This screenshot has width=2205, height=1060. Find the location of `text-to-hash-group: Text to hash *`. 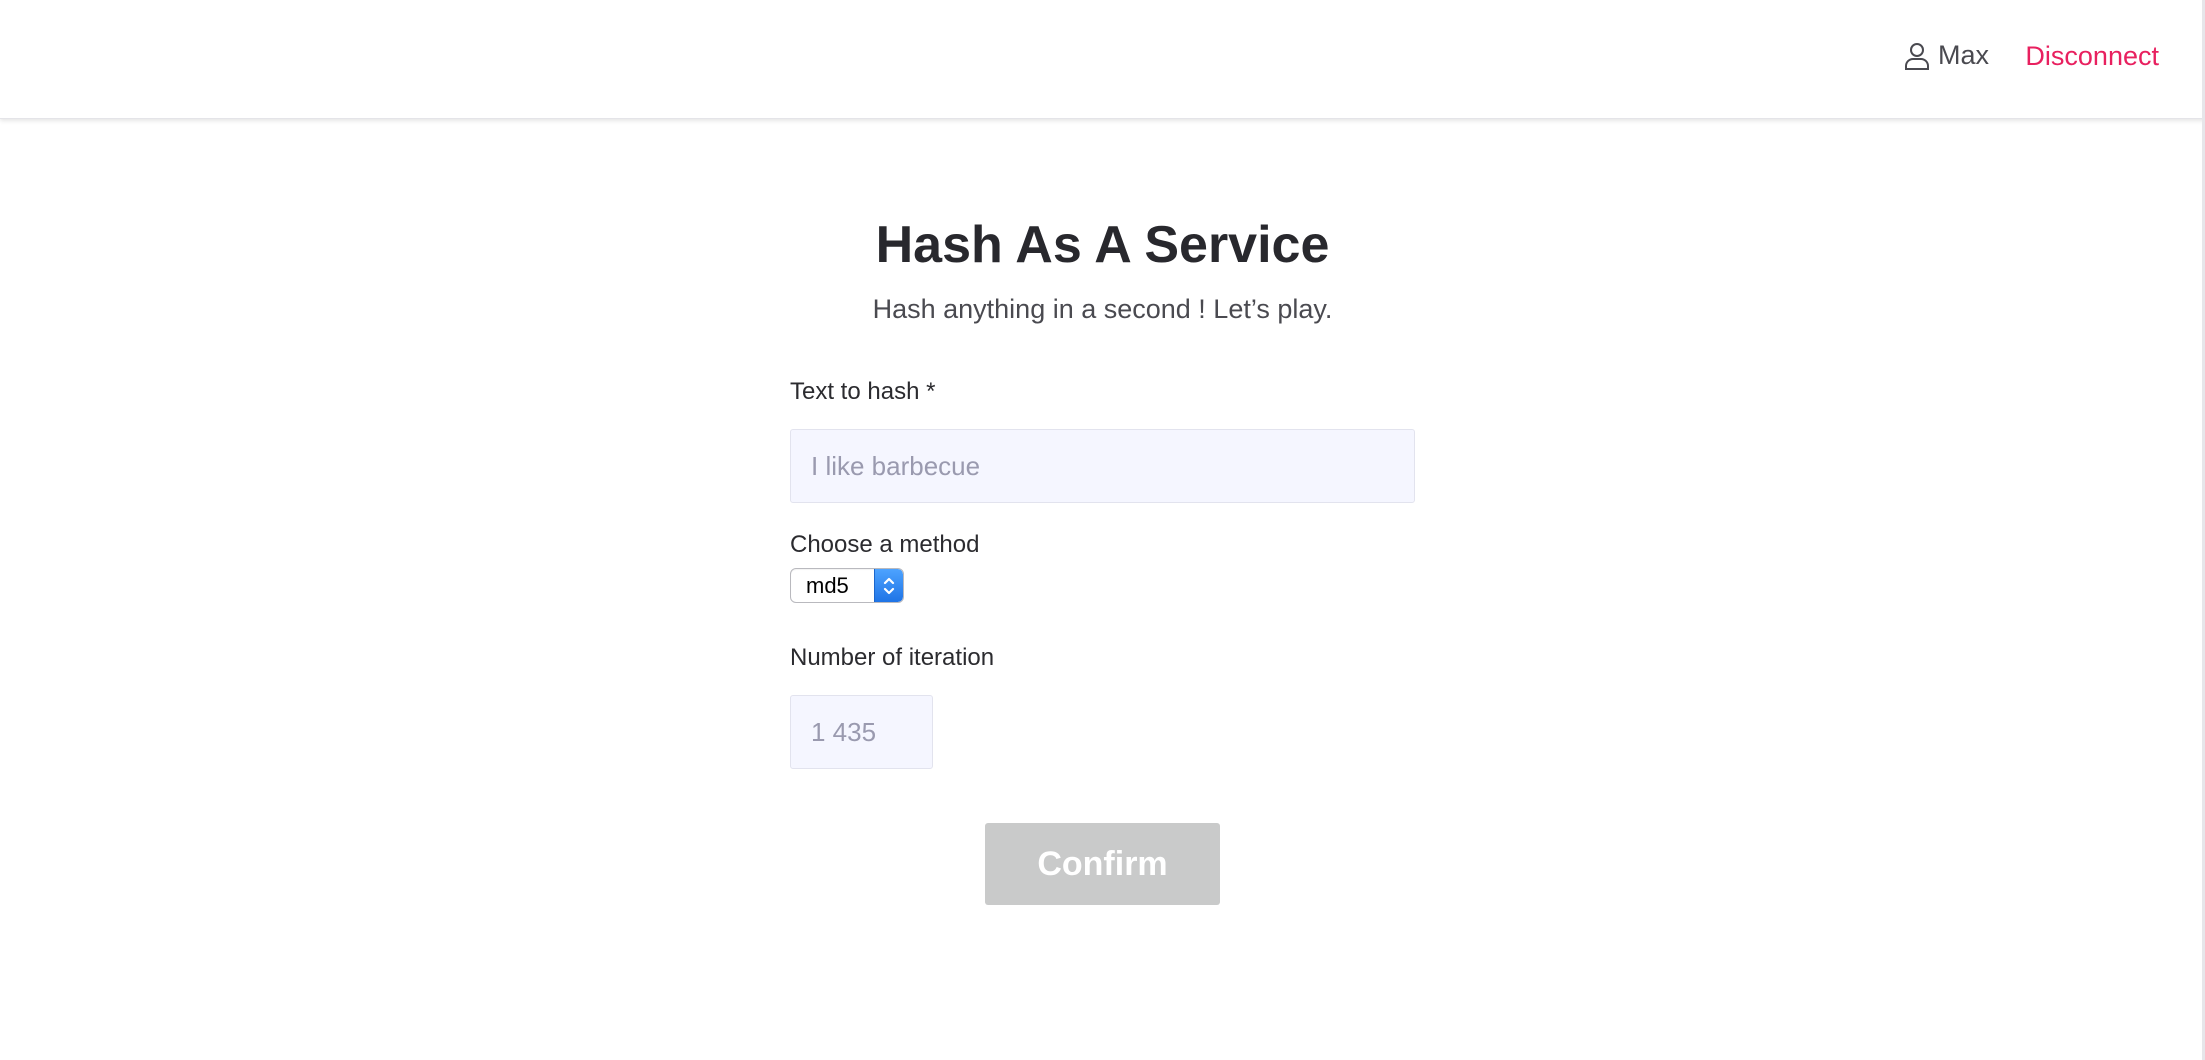

text-to-hash-group: Text to hash * is located at coordinates (1102, 440).